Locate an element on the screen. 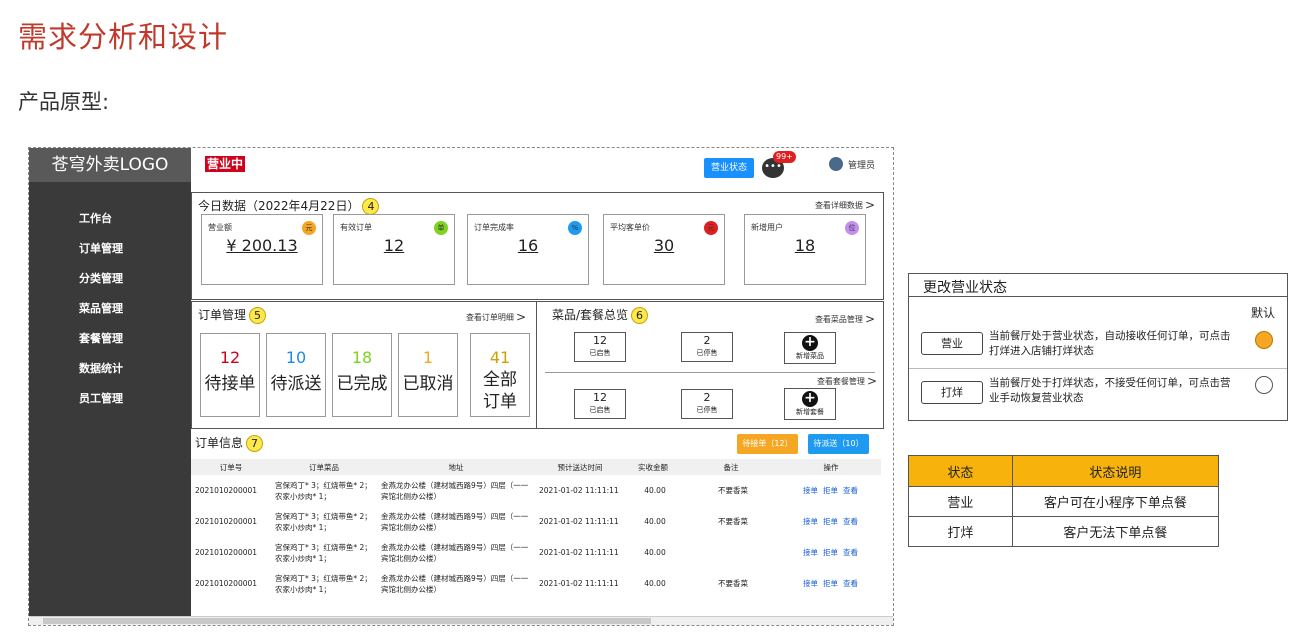 The image size is (1298, 633). column-header: 实收金额 is located at coordinates (653, 467).